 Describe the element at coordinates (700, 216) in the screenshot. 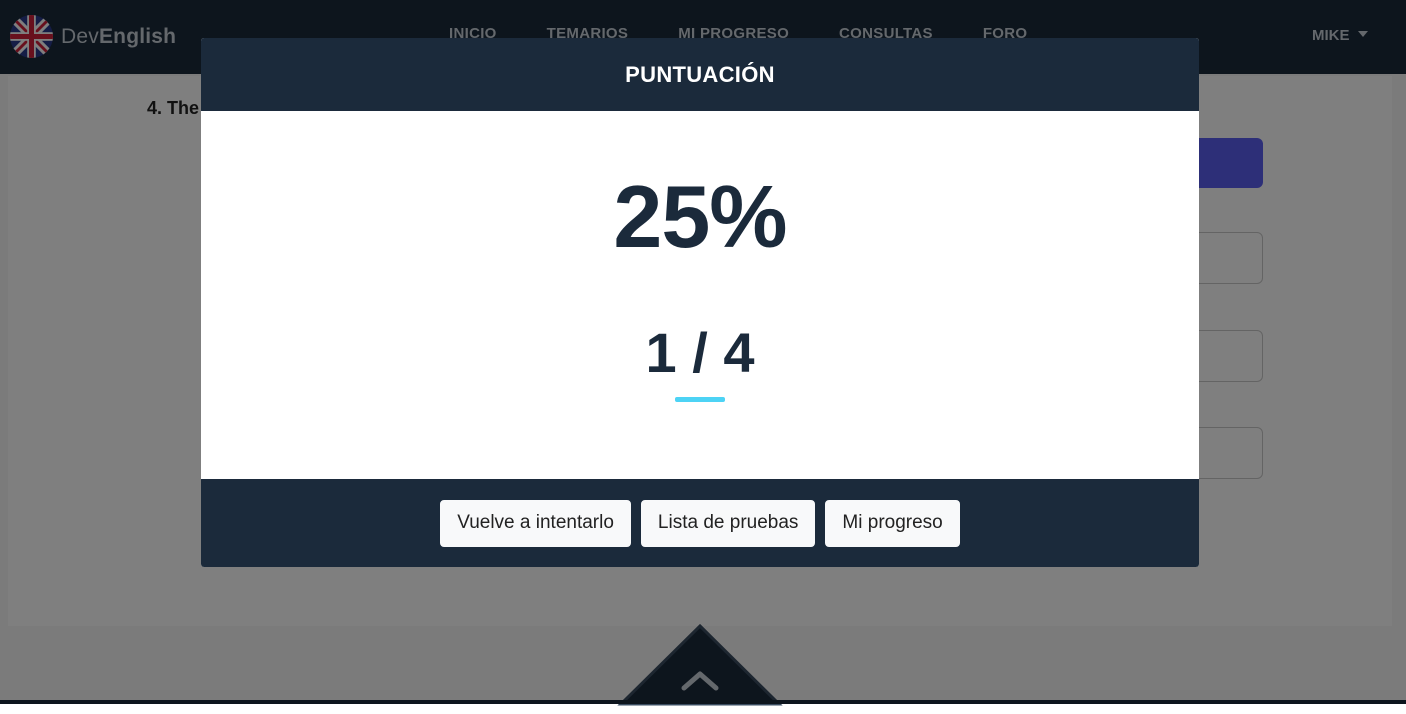

I see `score-percent: 25%` at that location.